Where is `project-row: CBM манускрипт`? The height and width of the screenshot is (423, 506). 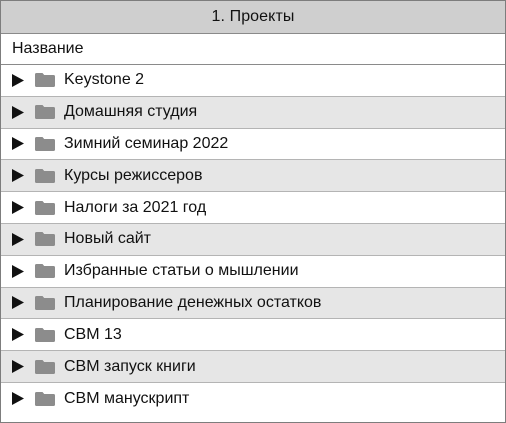 project-row: CBM манускрипт is located at coordinates (253, 398).